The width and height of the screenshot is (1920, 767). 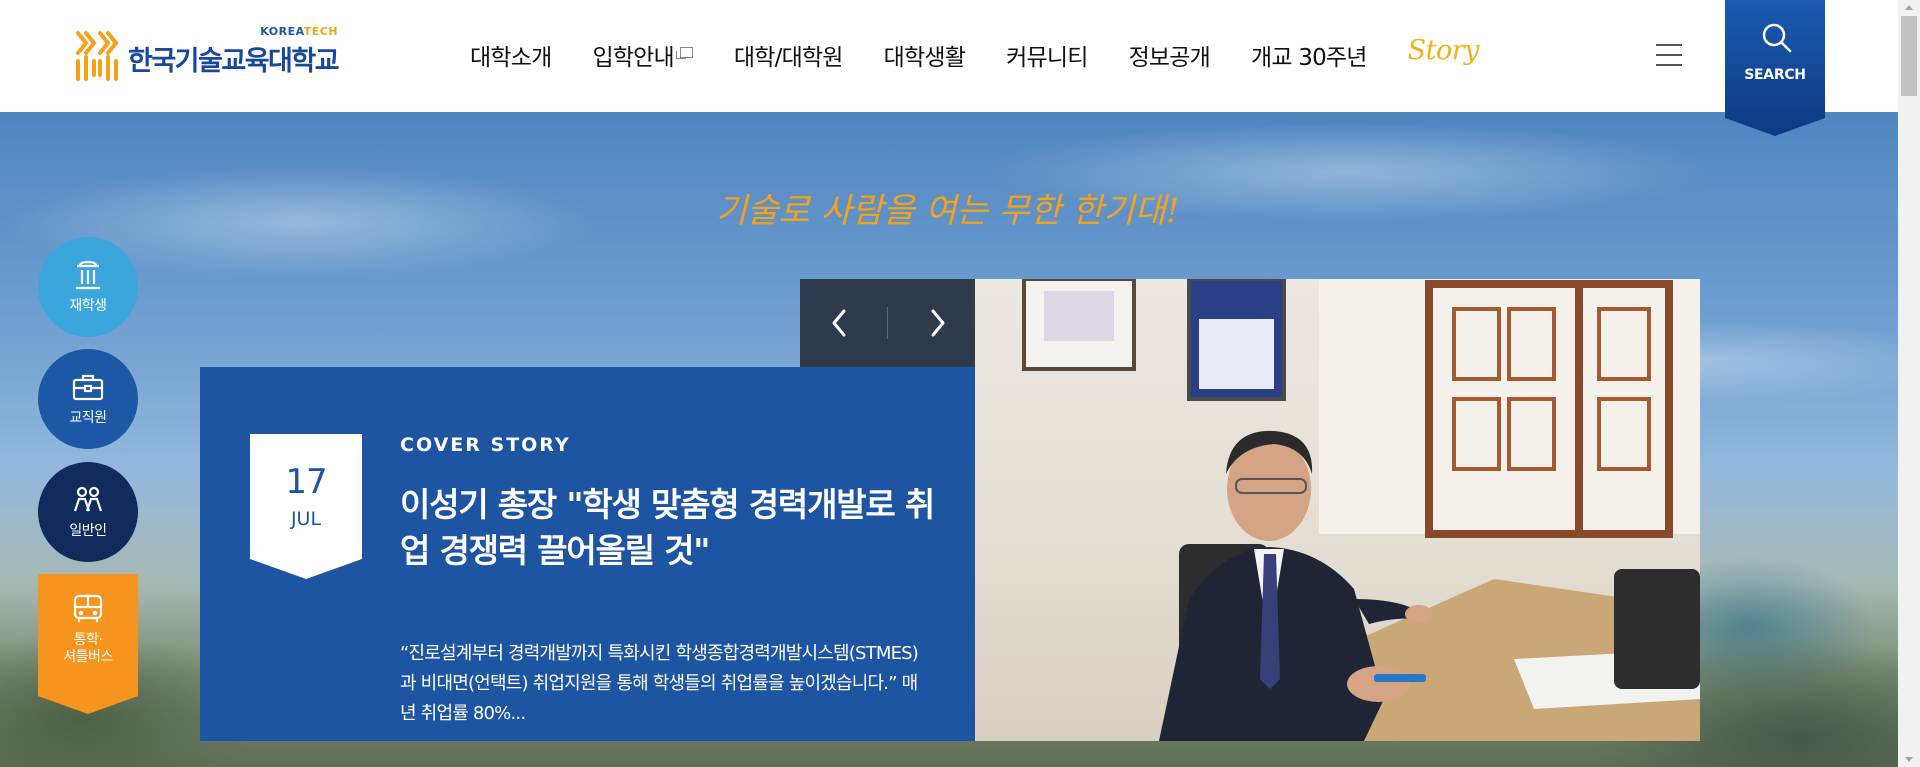 I want to click on slide-controls-divider, so click(x=887, y=323).